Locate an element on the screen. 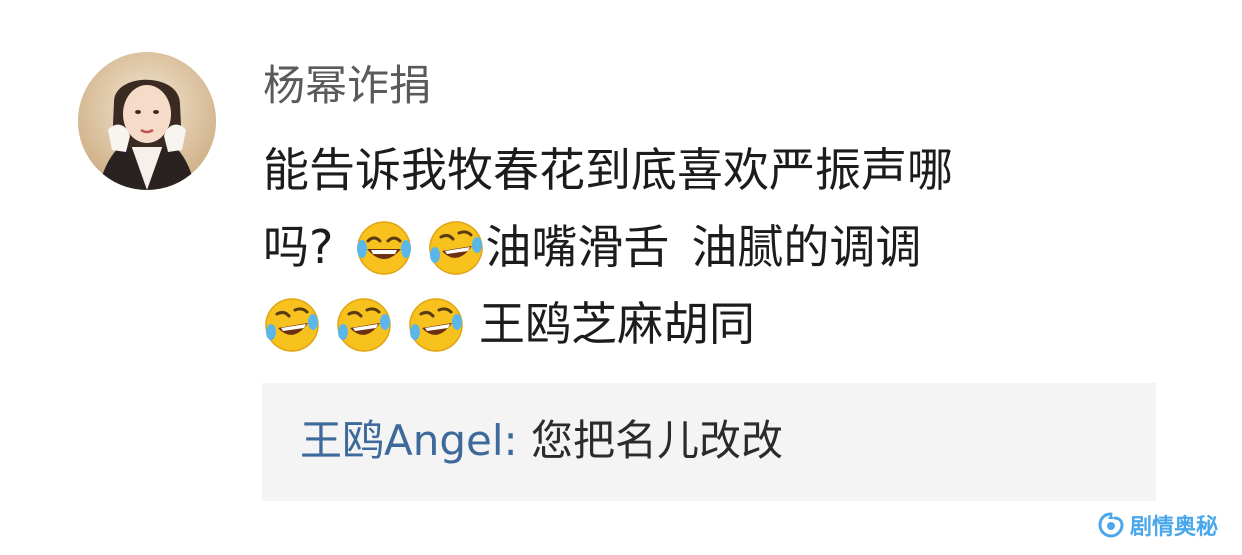 Image resolution: width=1242 pixels, height=555 pixels. comment-text-1: 能告诉我牧春花到底喜欢严振声哪 is located at coordinates (608, 170).